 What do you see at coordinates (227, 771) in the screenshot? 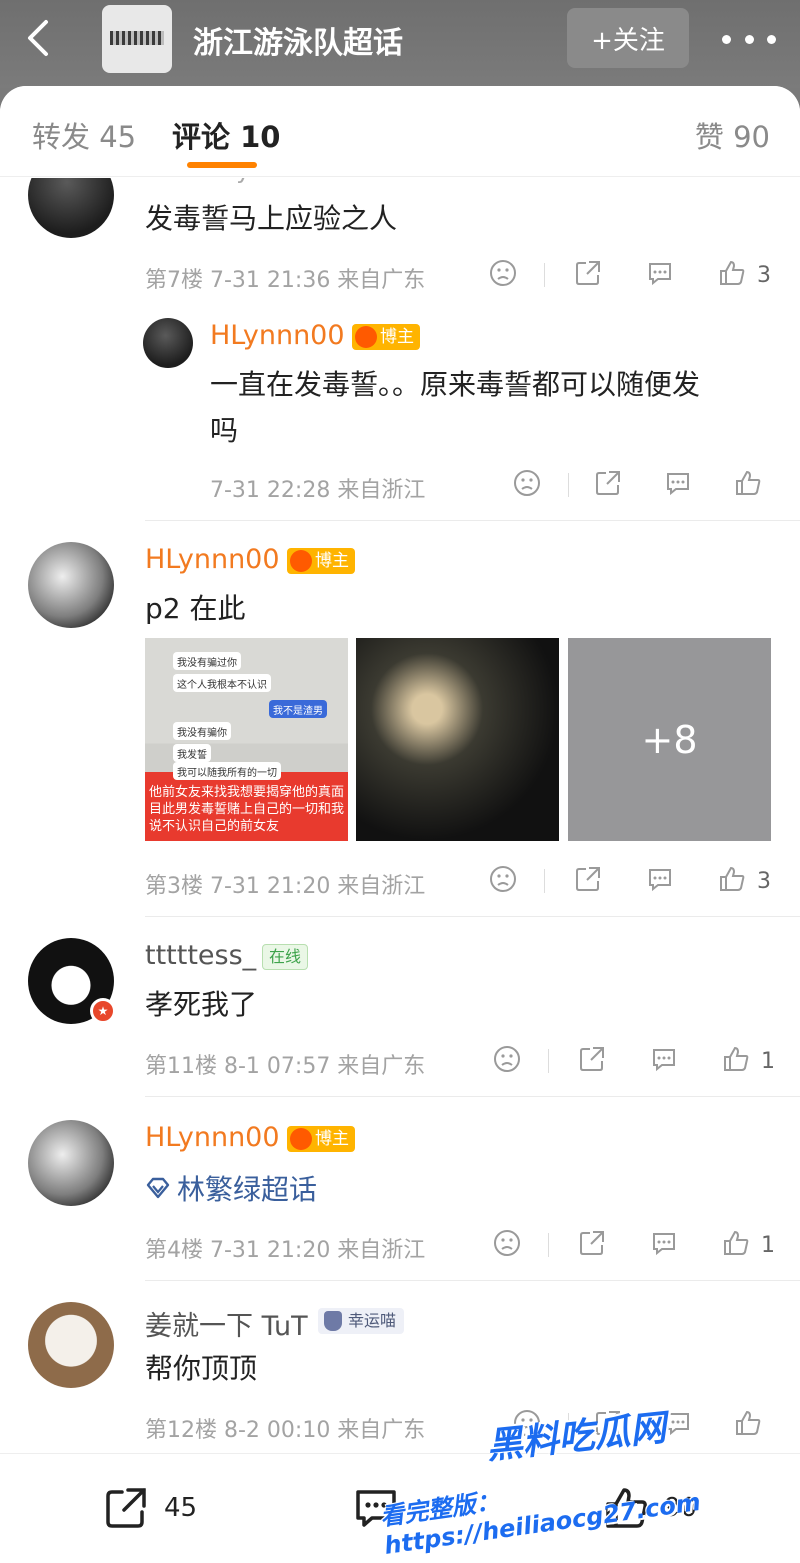
I see `image-chat-bubble: 我可以随我所有的一切` at bounding box center [227, 771].